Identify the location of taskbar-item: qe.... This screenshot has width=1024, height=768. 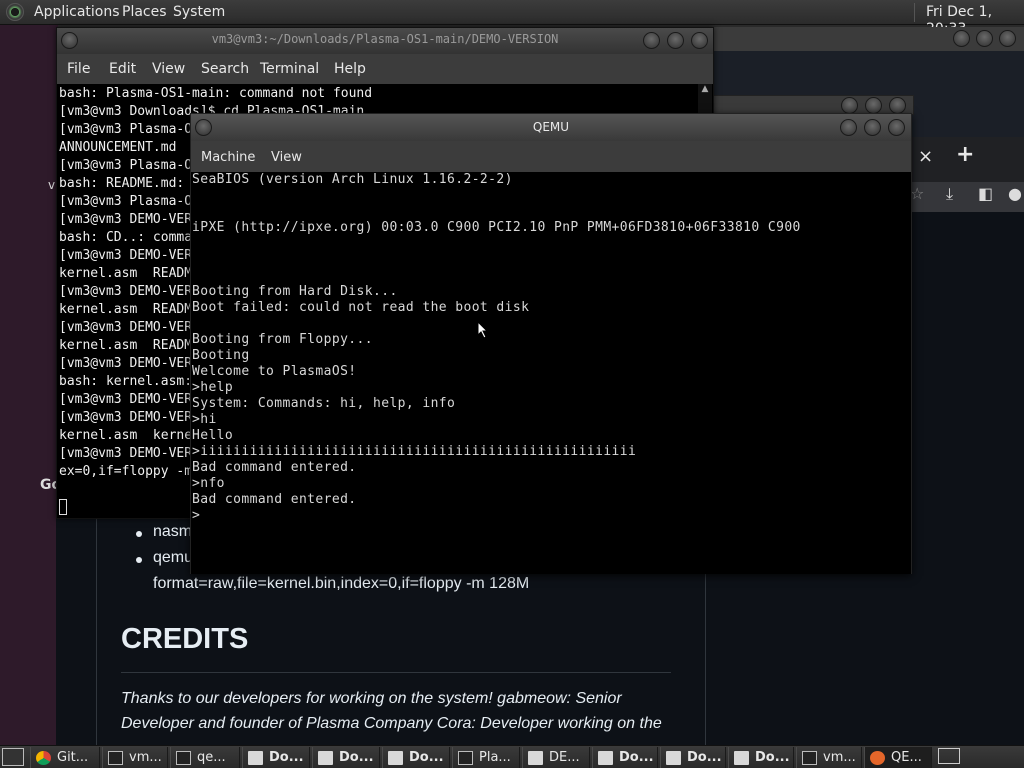
(205, 757).